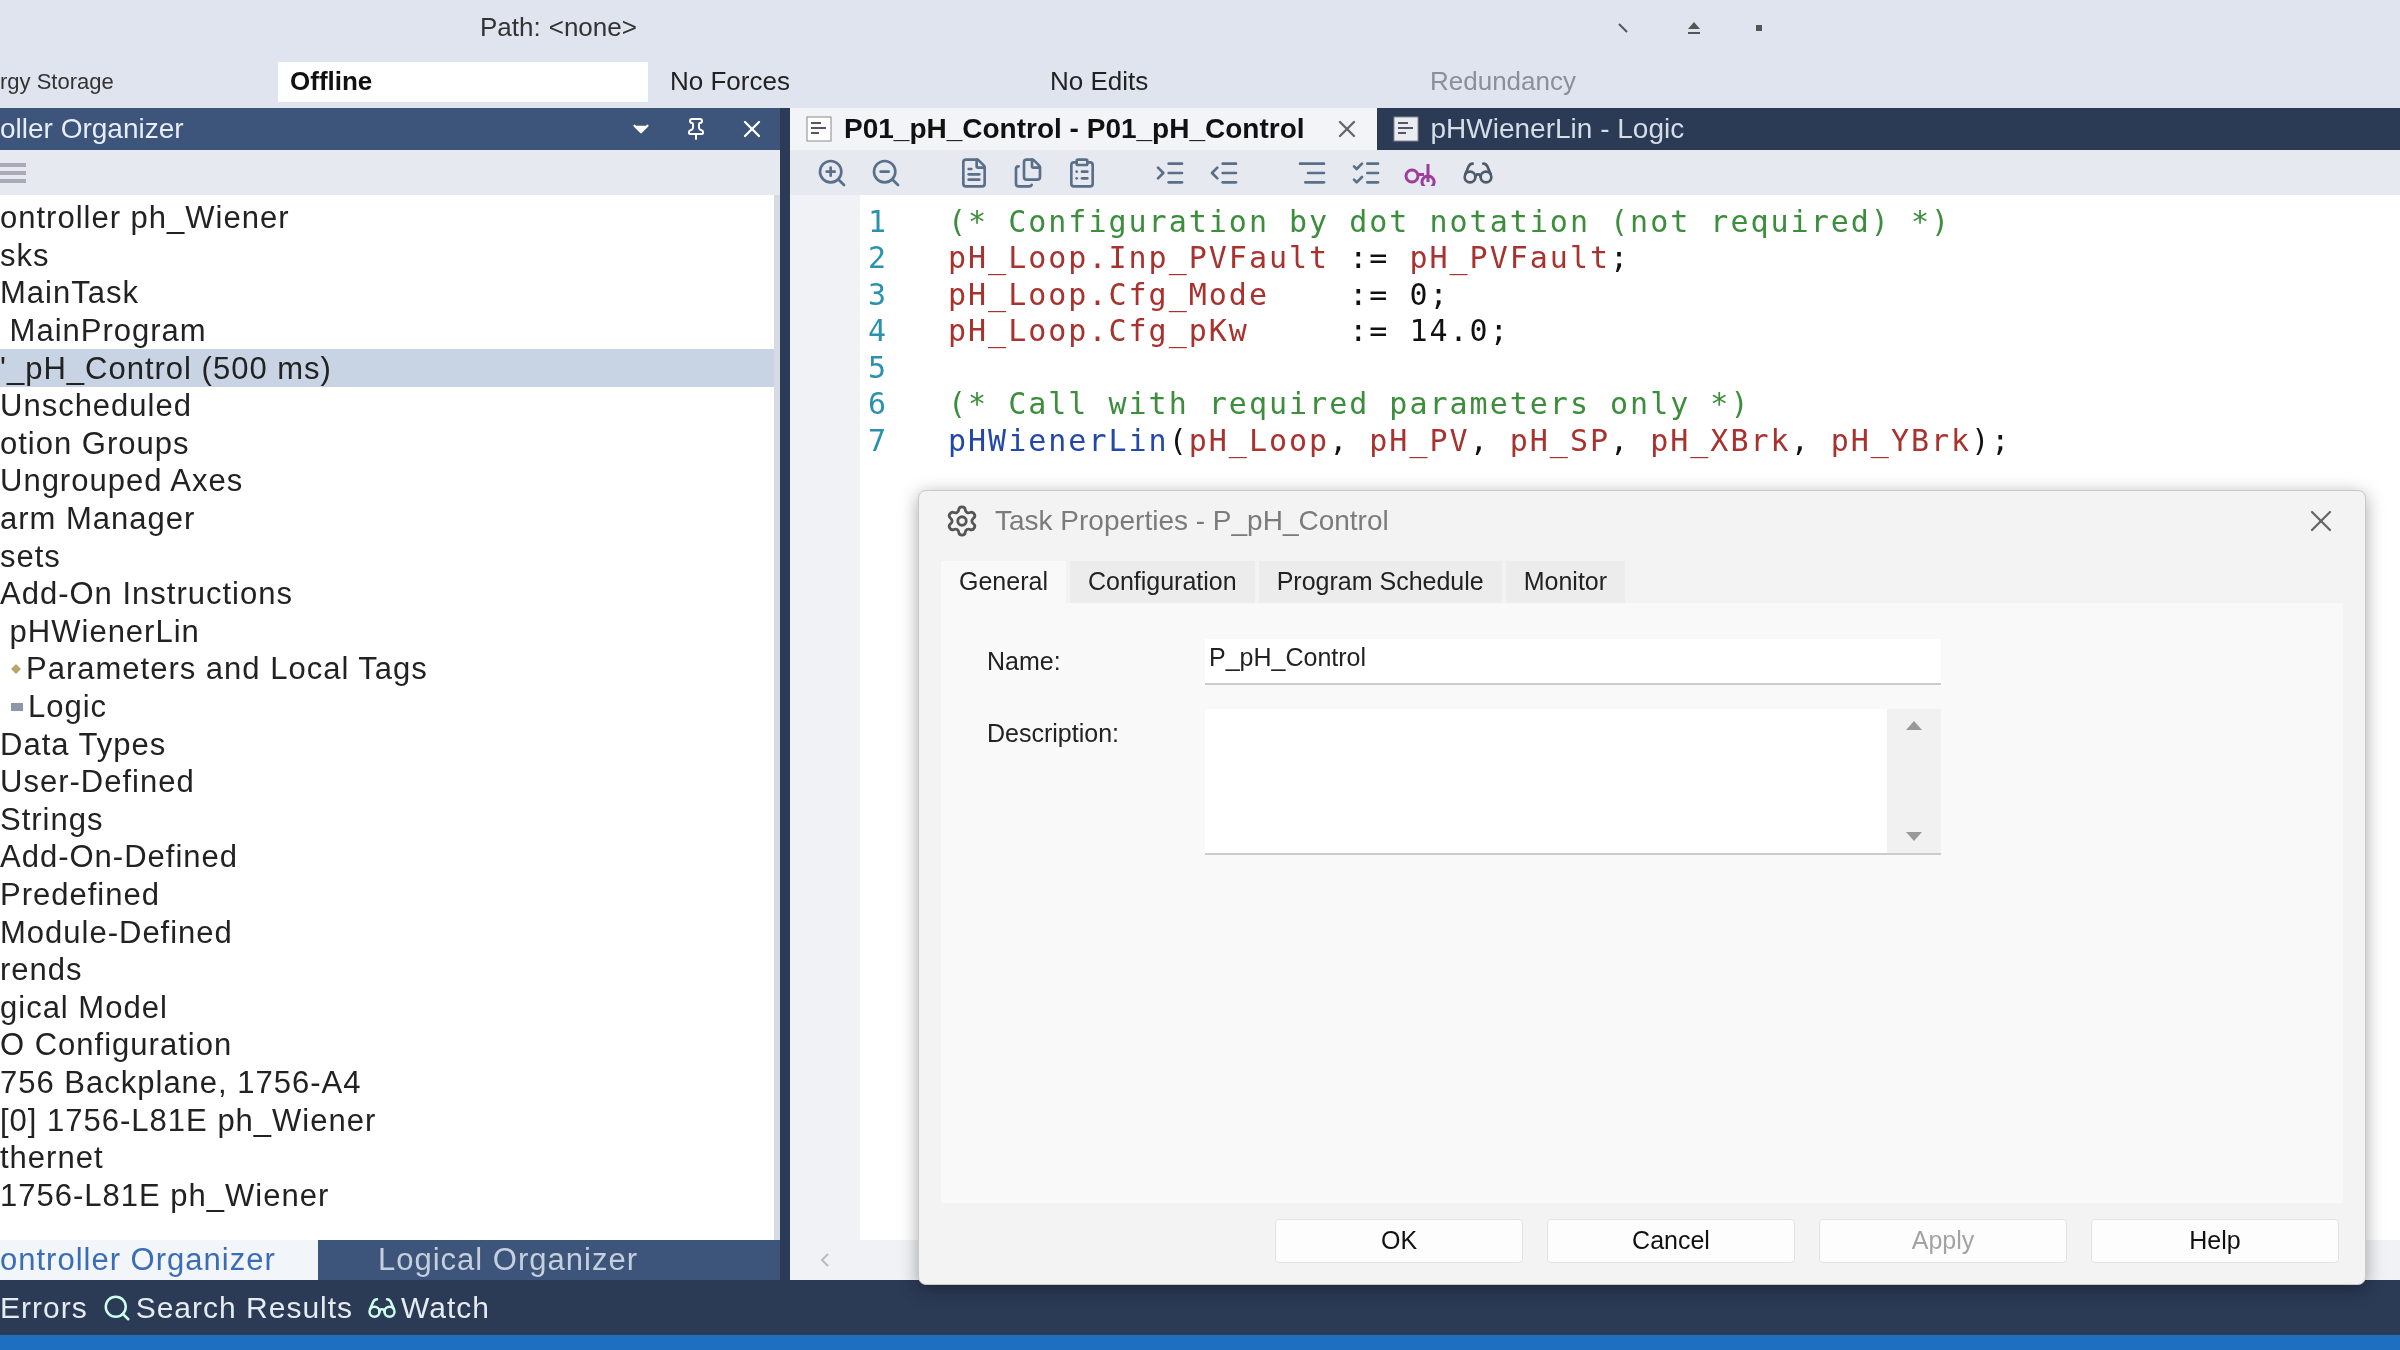  I want to click on code-line: pH_Loop.Inp_PVFault := pH_PVFault;, so click(1289, 258).